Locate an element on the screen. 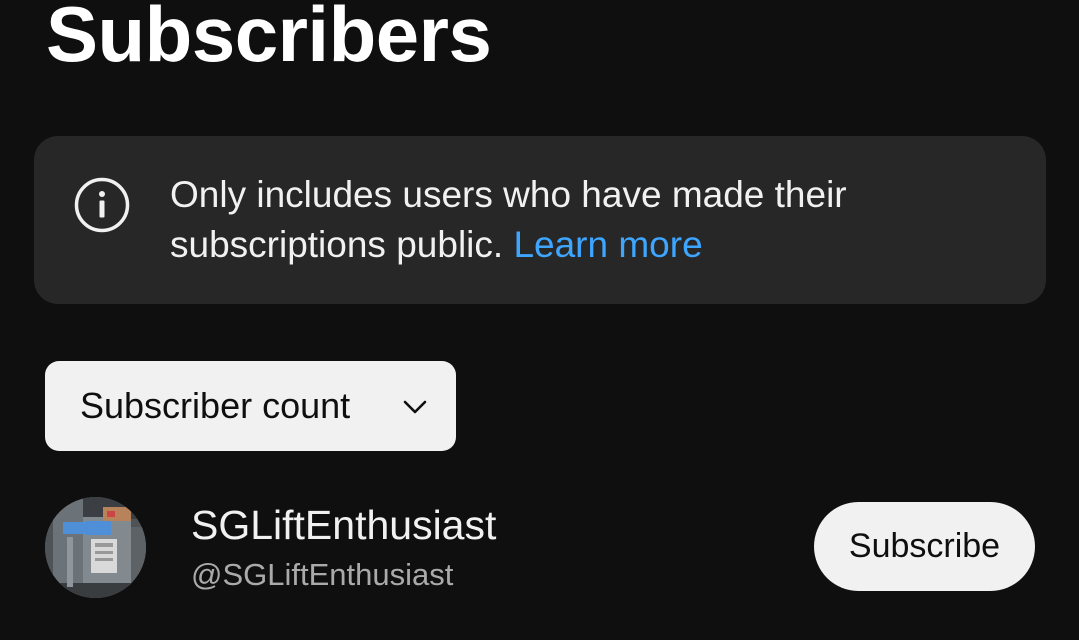  learn-more-link: Learn more is located at coordinates (607, 244).